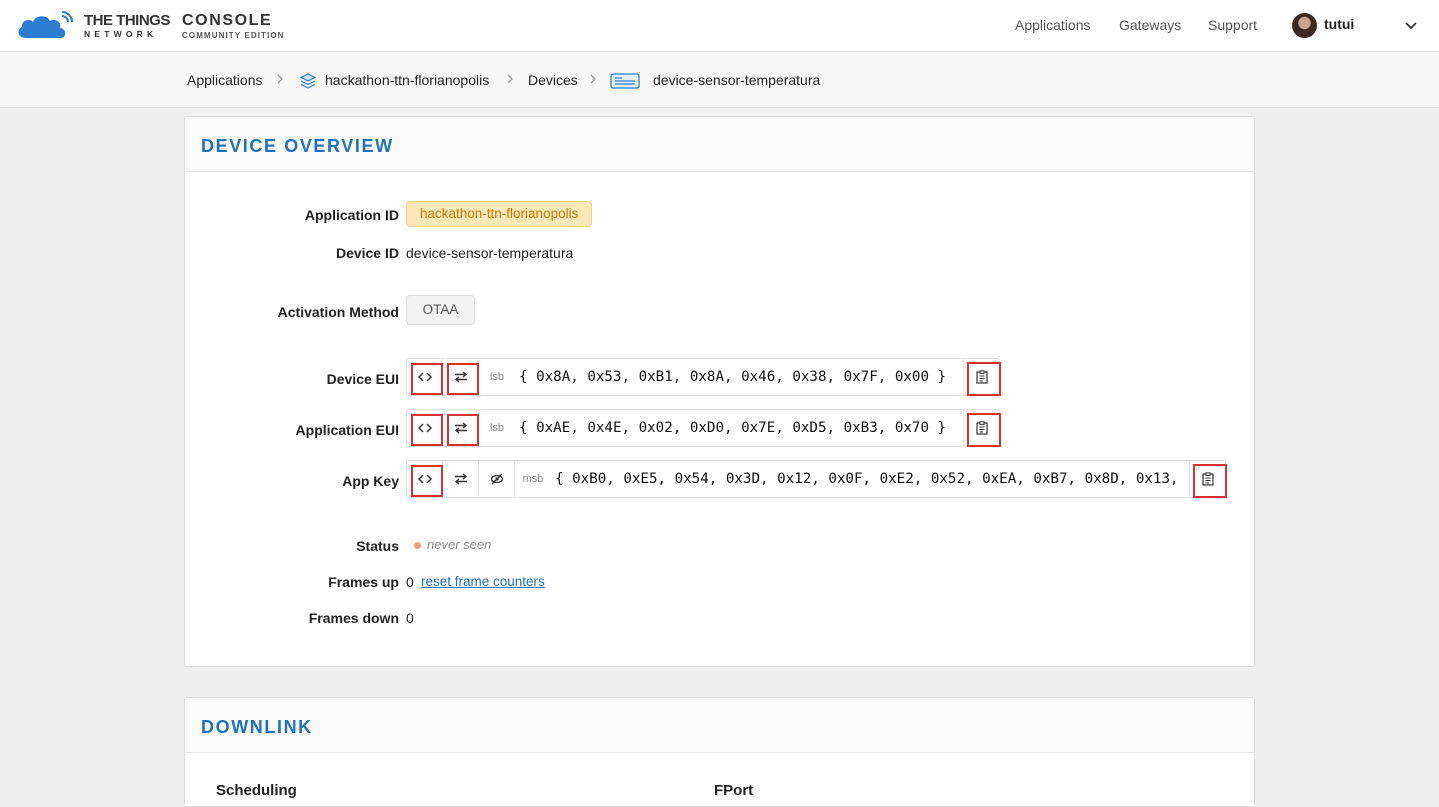  Describe the element at coordinates (459, 544) in the screenshot. I see `status-value: never seen` at that location.